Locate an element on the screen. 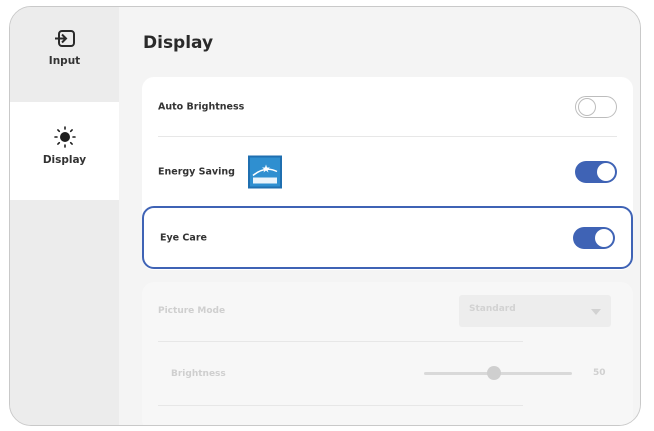 The image size is (654, 431). brightness-label: Brightness is located at coordinates (198, 374).